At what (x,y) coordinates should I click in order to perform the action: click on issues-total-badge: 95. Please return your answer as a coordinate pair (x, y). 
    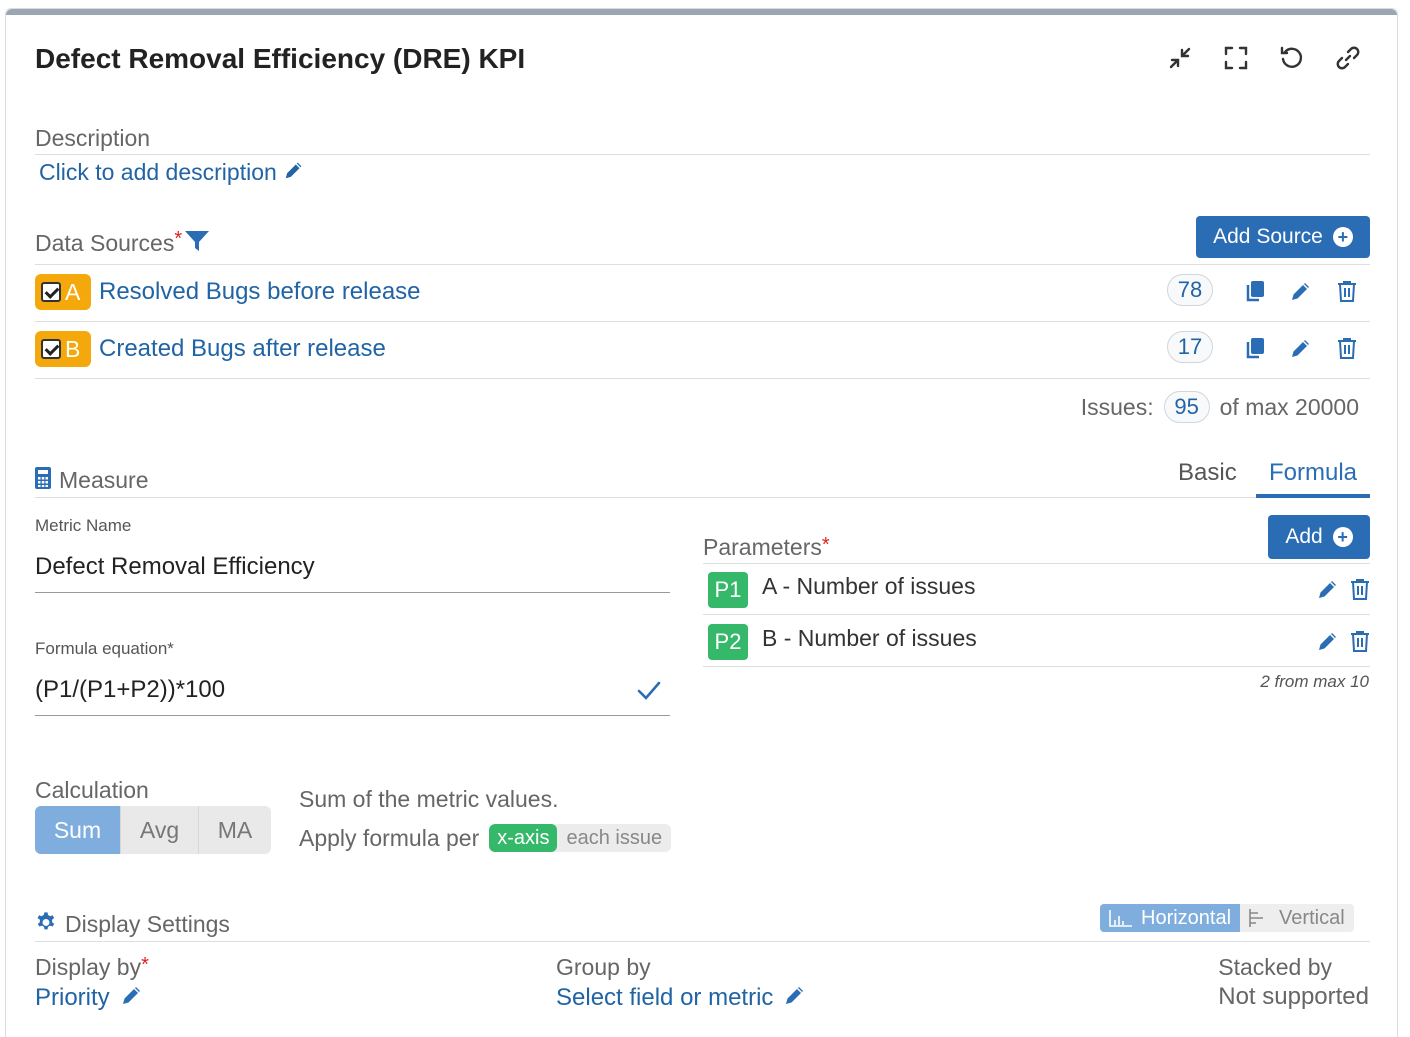
    Looking at the image, I should click on (1186, 407).